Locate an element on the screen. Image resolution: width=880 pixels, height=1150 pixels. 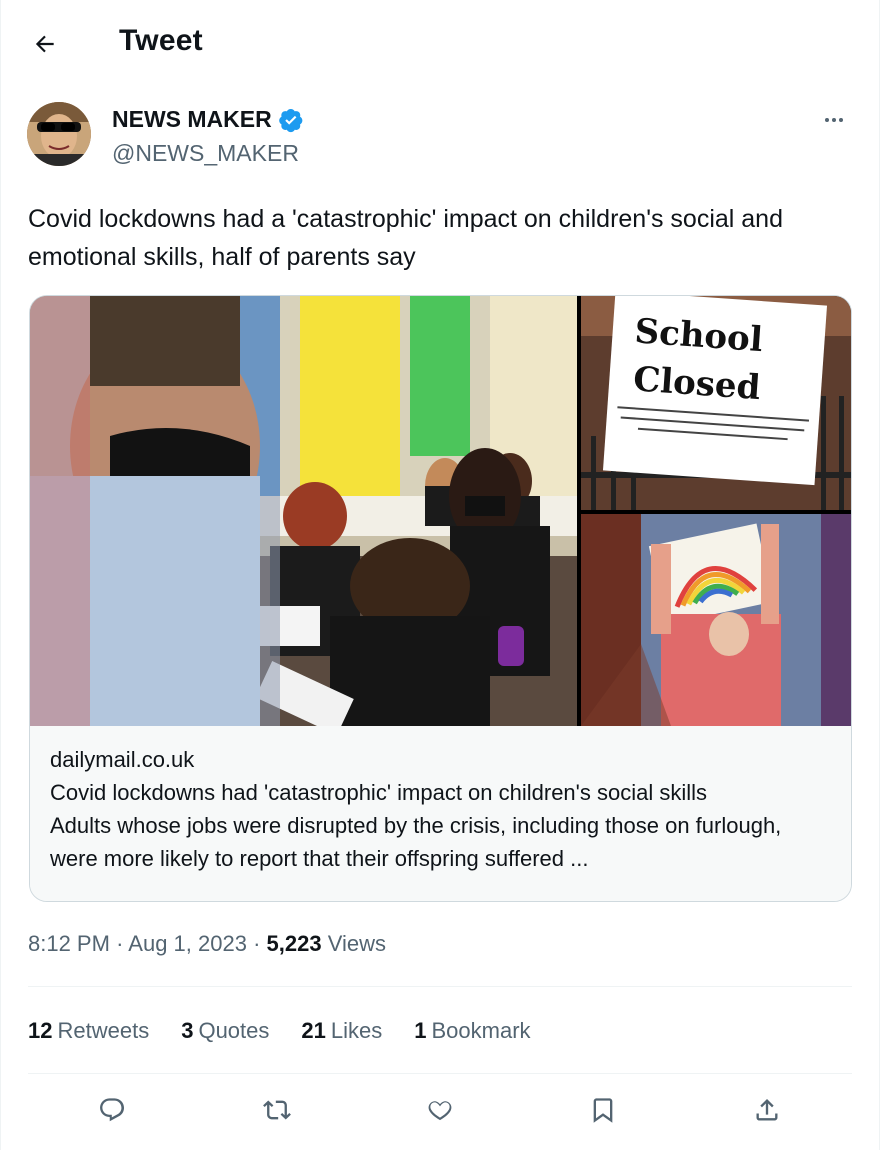
card-domain: dailymail.co.uk is located at coordinates (122, 759).